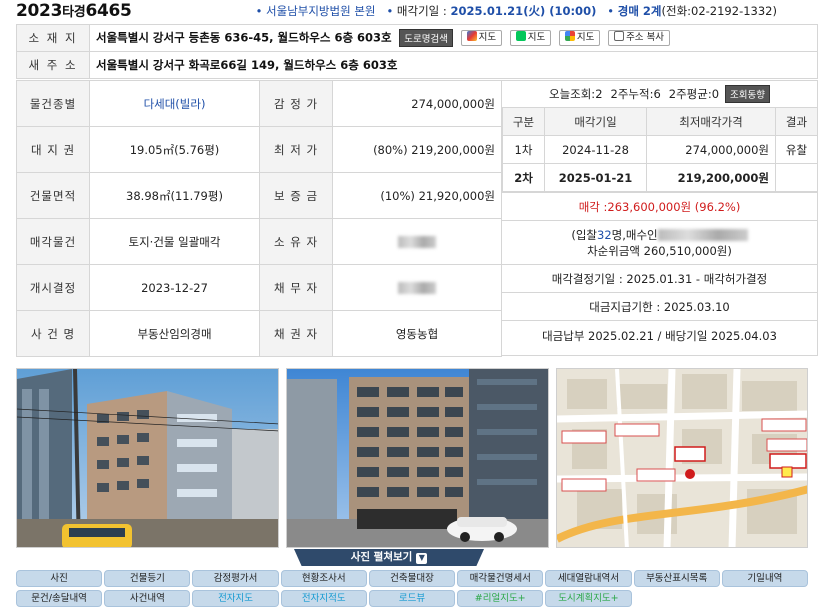  I want to click on tab-7: 부동산표시목록, so click(676, 578).